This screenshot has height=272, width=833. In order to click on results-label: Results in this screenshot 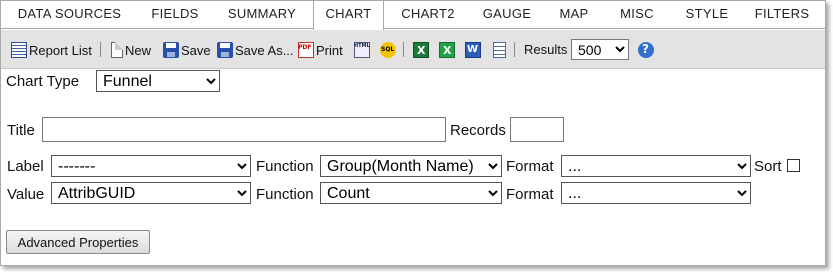, I will do `click(546, 49)`.